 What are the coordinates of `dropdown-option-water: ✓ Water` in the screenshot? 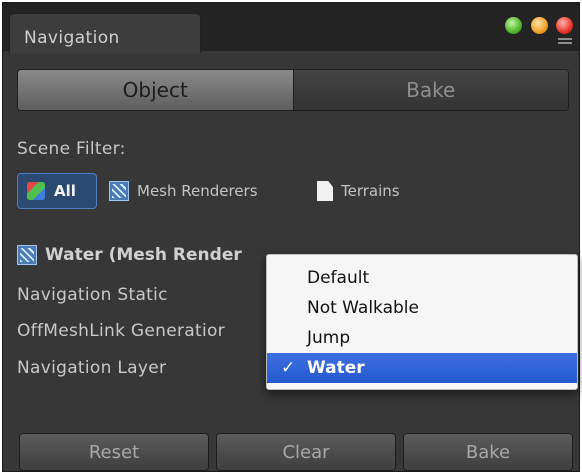 It's located at (422, 368).